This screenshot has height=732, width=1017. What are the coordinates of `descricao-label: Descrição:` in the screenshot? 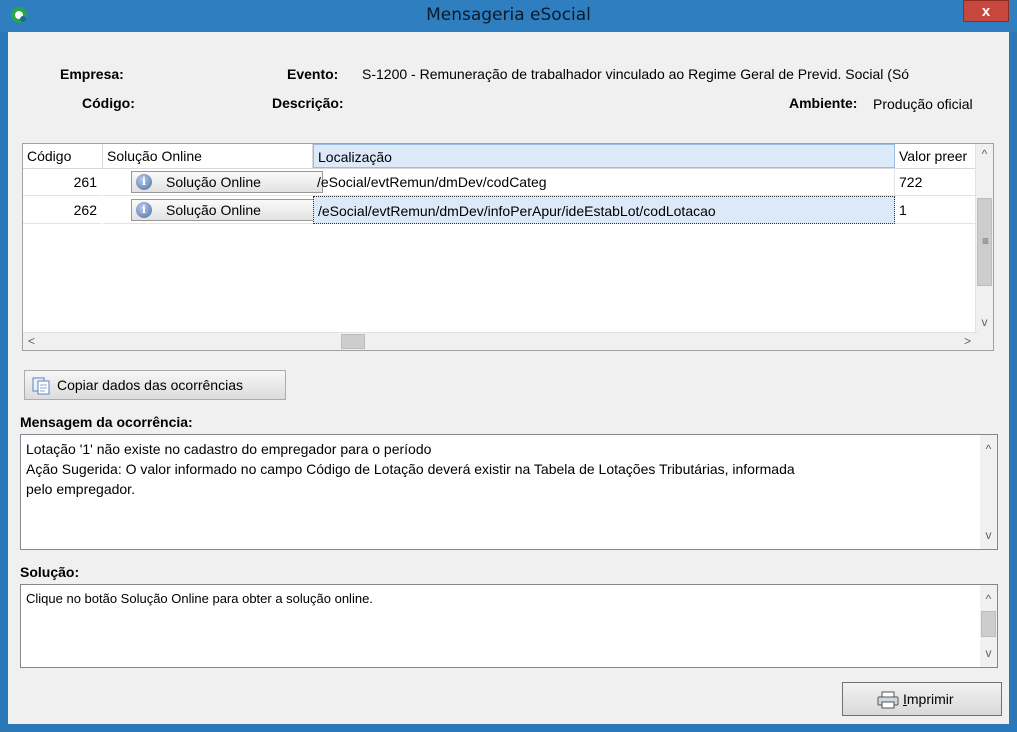 It's located at (308, 103).